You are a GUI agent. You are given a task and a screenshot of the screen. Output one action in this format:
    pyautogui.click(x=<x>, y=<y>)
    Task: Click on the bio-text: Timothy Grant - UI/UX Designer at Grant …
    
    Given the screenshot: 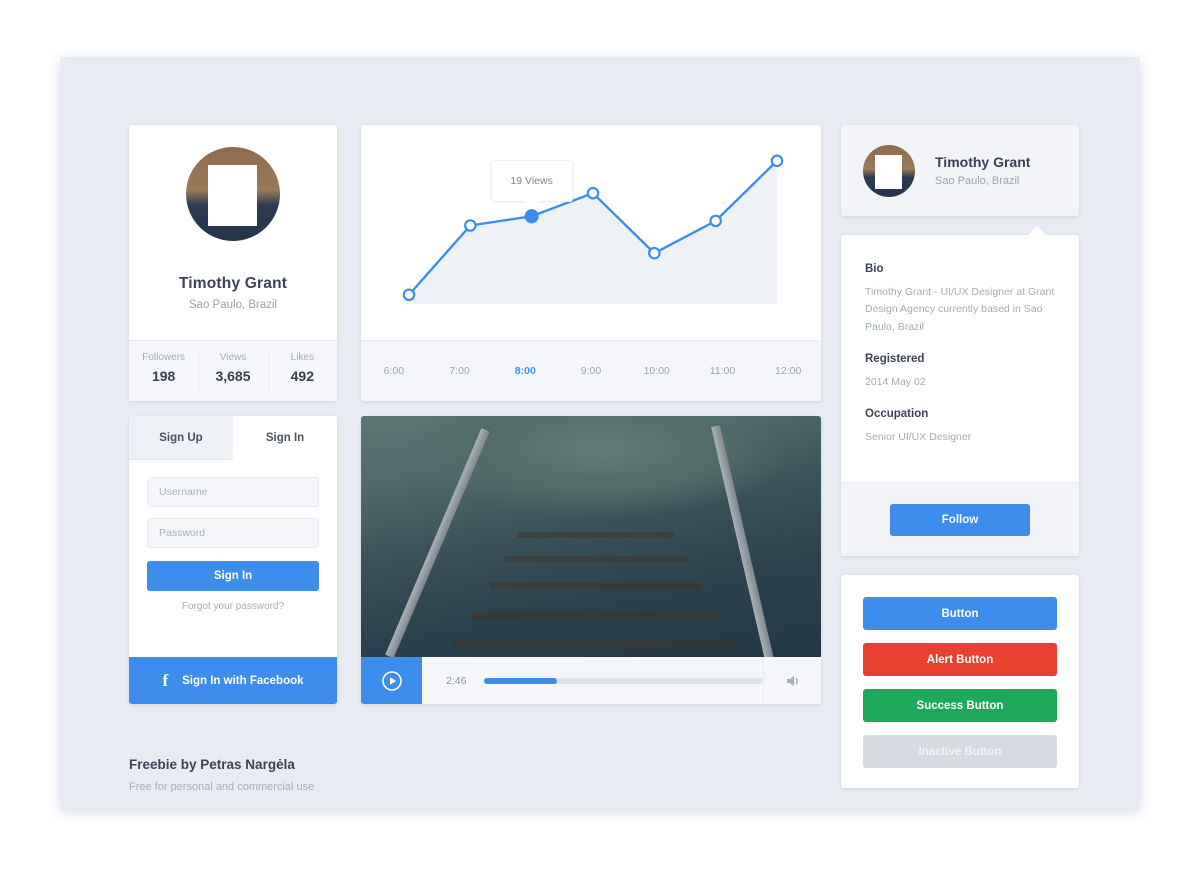 What is the action you would take?
    pyautogui.click(x=960, y=309)
    